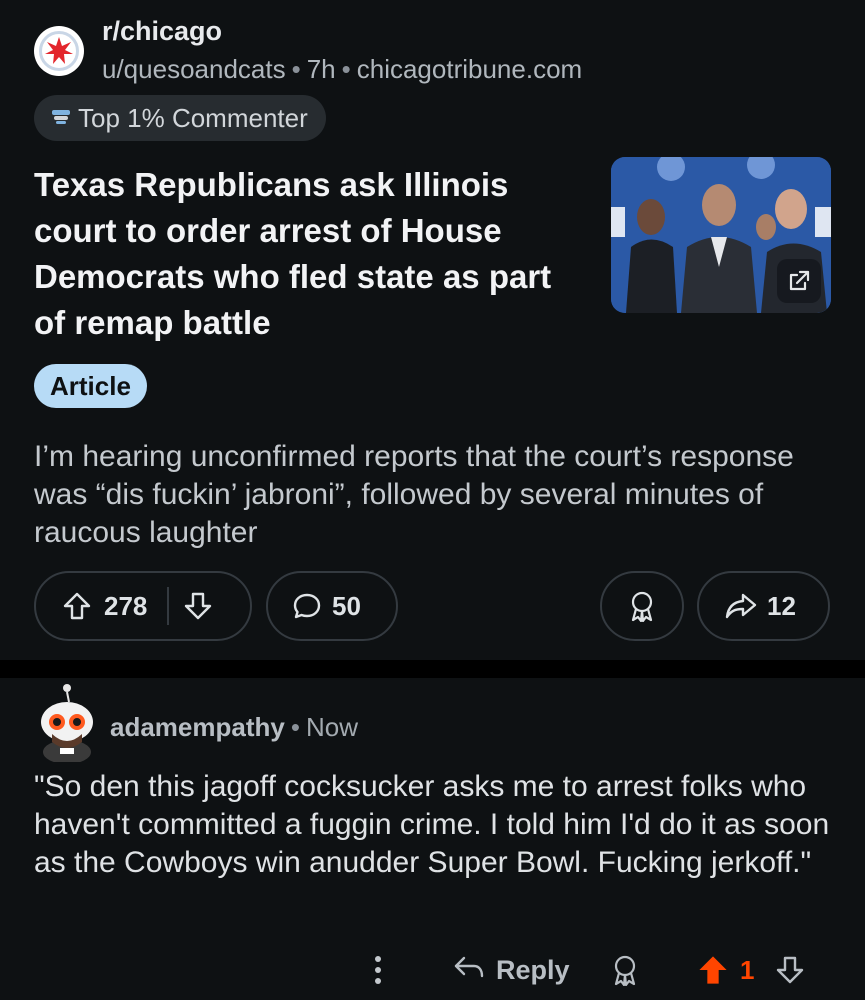 This screenshot has height=1000, width=865. I want to click on article-thumbnail, so click(721, 235).